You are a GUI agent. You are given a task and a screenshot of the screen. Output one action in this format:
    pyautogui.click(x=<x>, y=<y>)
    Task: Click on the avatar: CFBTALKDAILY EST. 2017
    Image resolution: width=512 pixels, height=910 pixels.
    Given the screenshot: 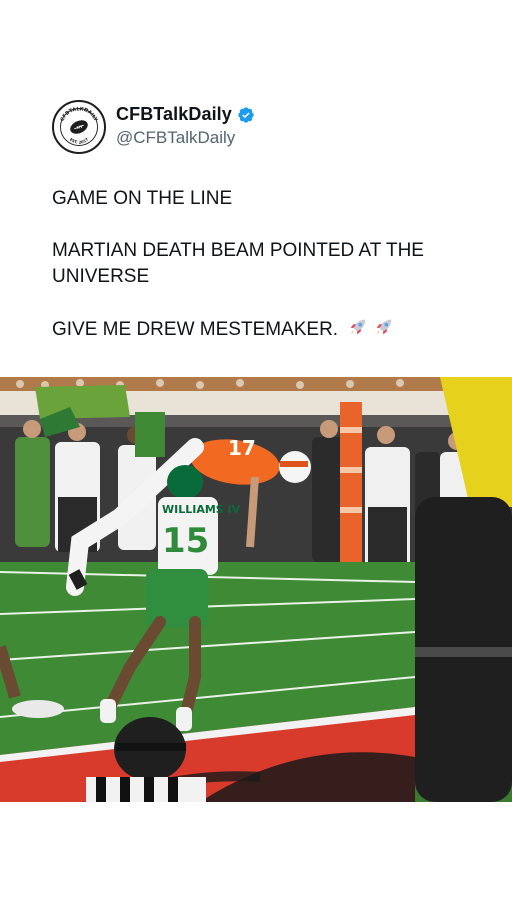 What is the action you would take?
    pyautogui.click(x=79, y=127)
    